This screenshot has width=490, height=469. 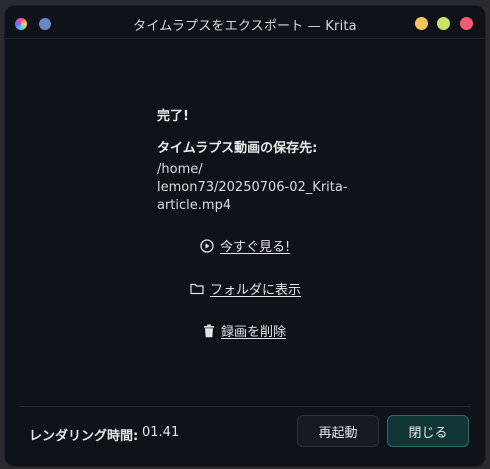 What do you see at coordinates (254, 332) in the screenshot?
I see `delete-recording-label: 録画を削除` at bounding box center [254, 332].